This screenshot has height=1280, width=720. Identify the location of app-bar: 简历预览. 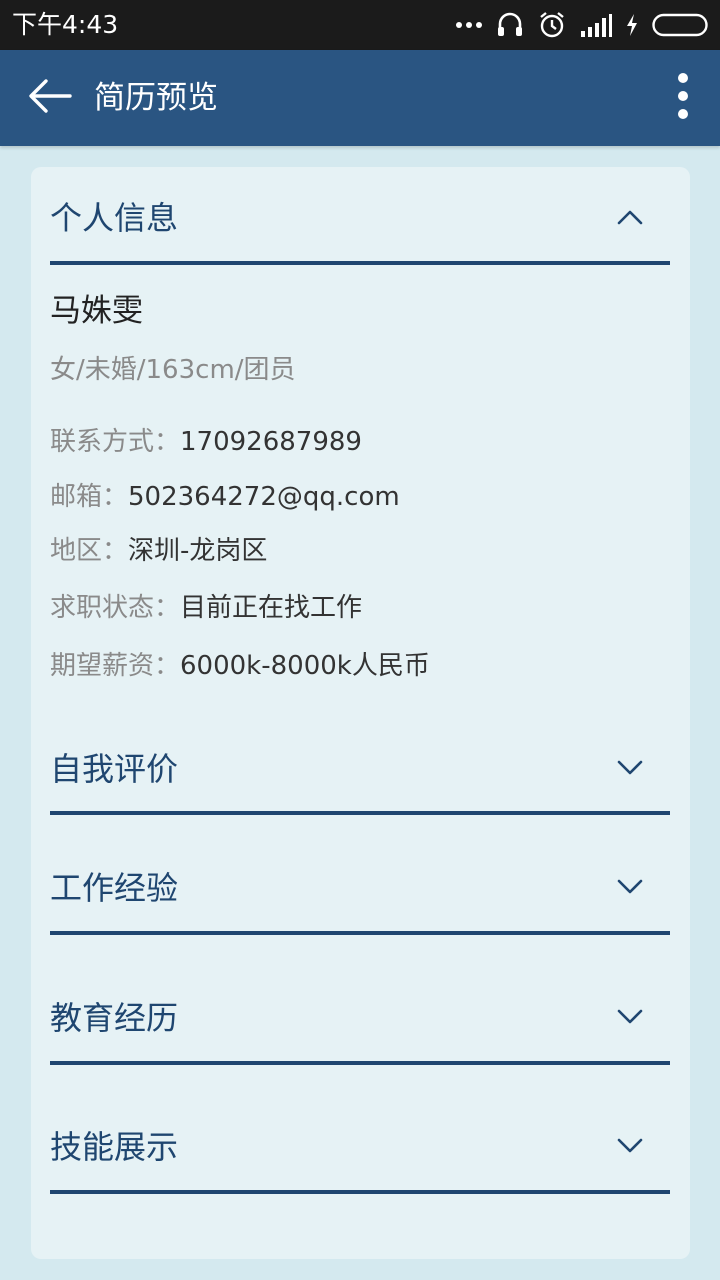
(360, 98).